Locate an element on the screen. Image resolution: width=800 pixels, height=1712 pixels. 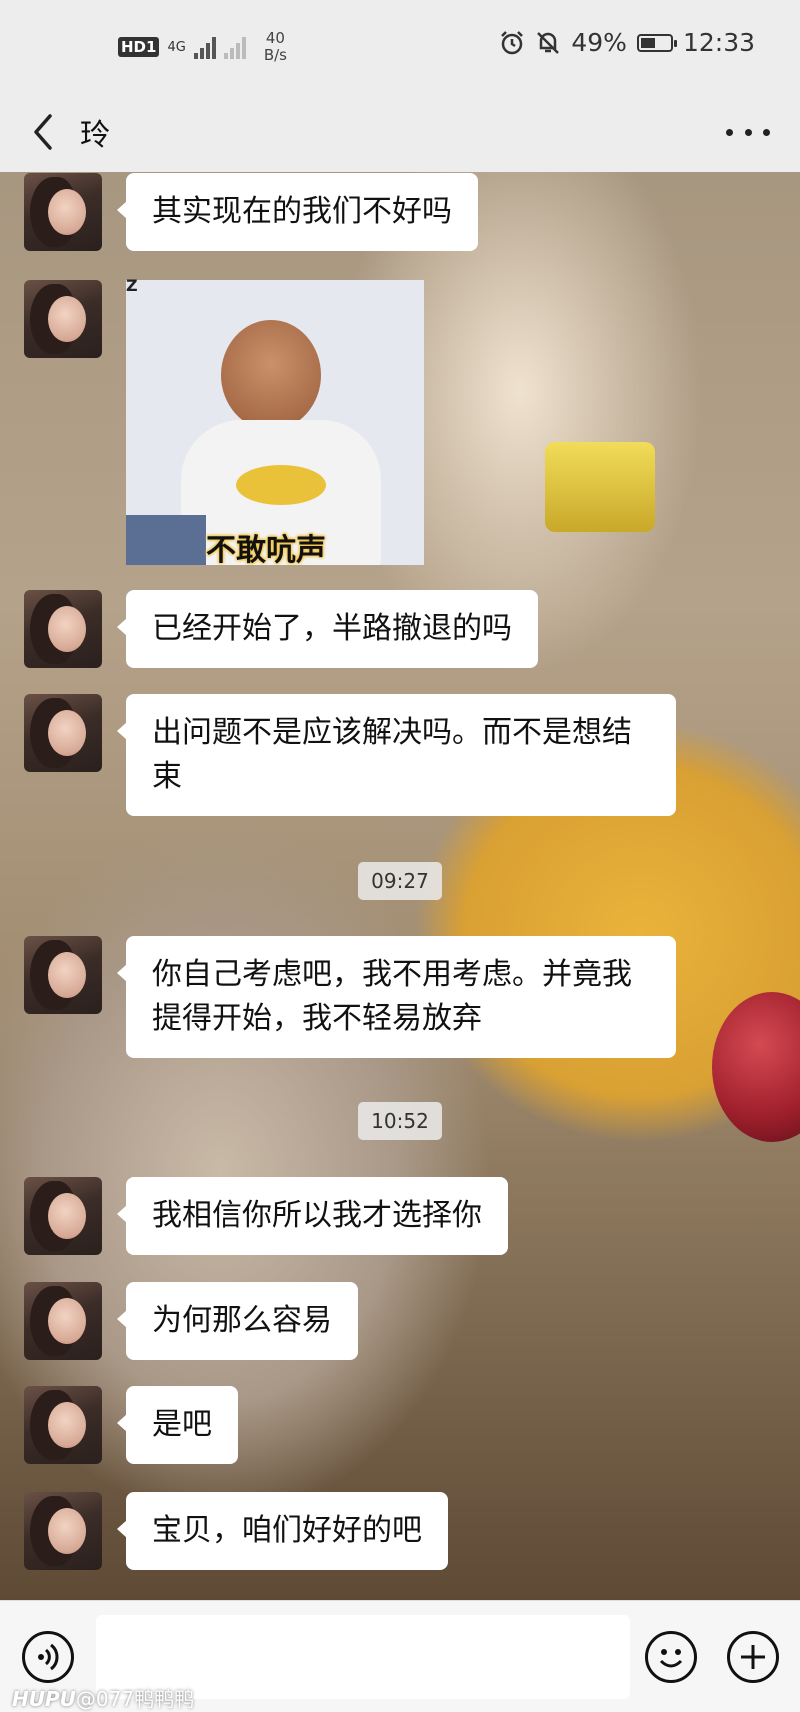
sticker-caption: 不敢吭声 is located at coordinates (266, 549).